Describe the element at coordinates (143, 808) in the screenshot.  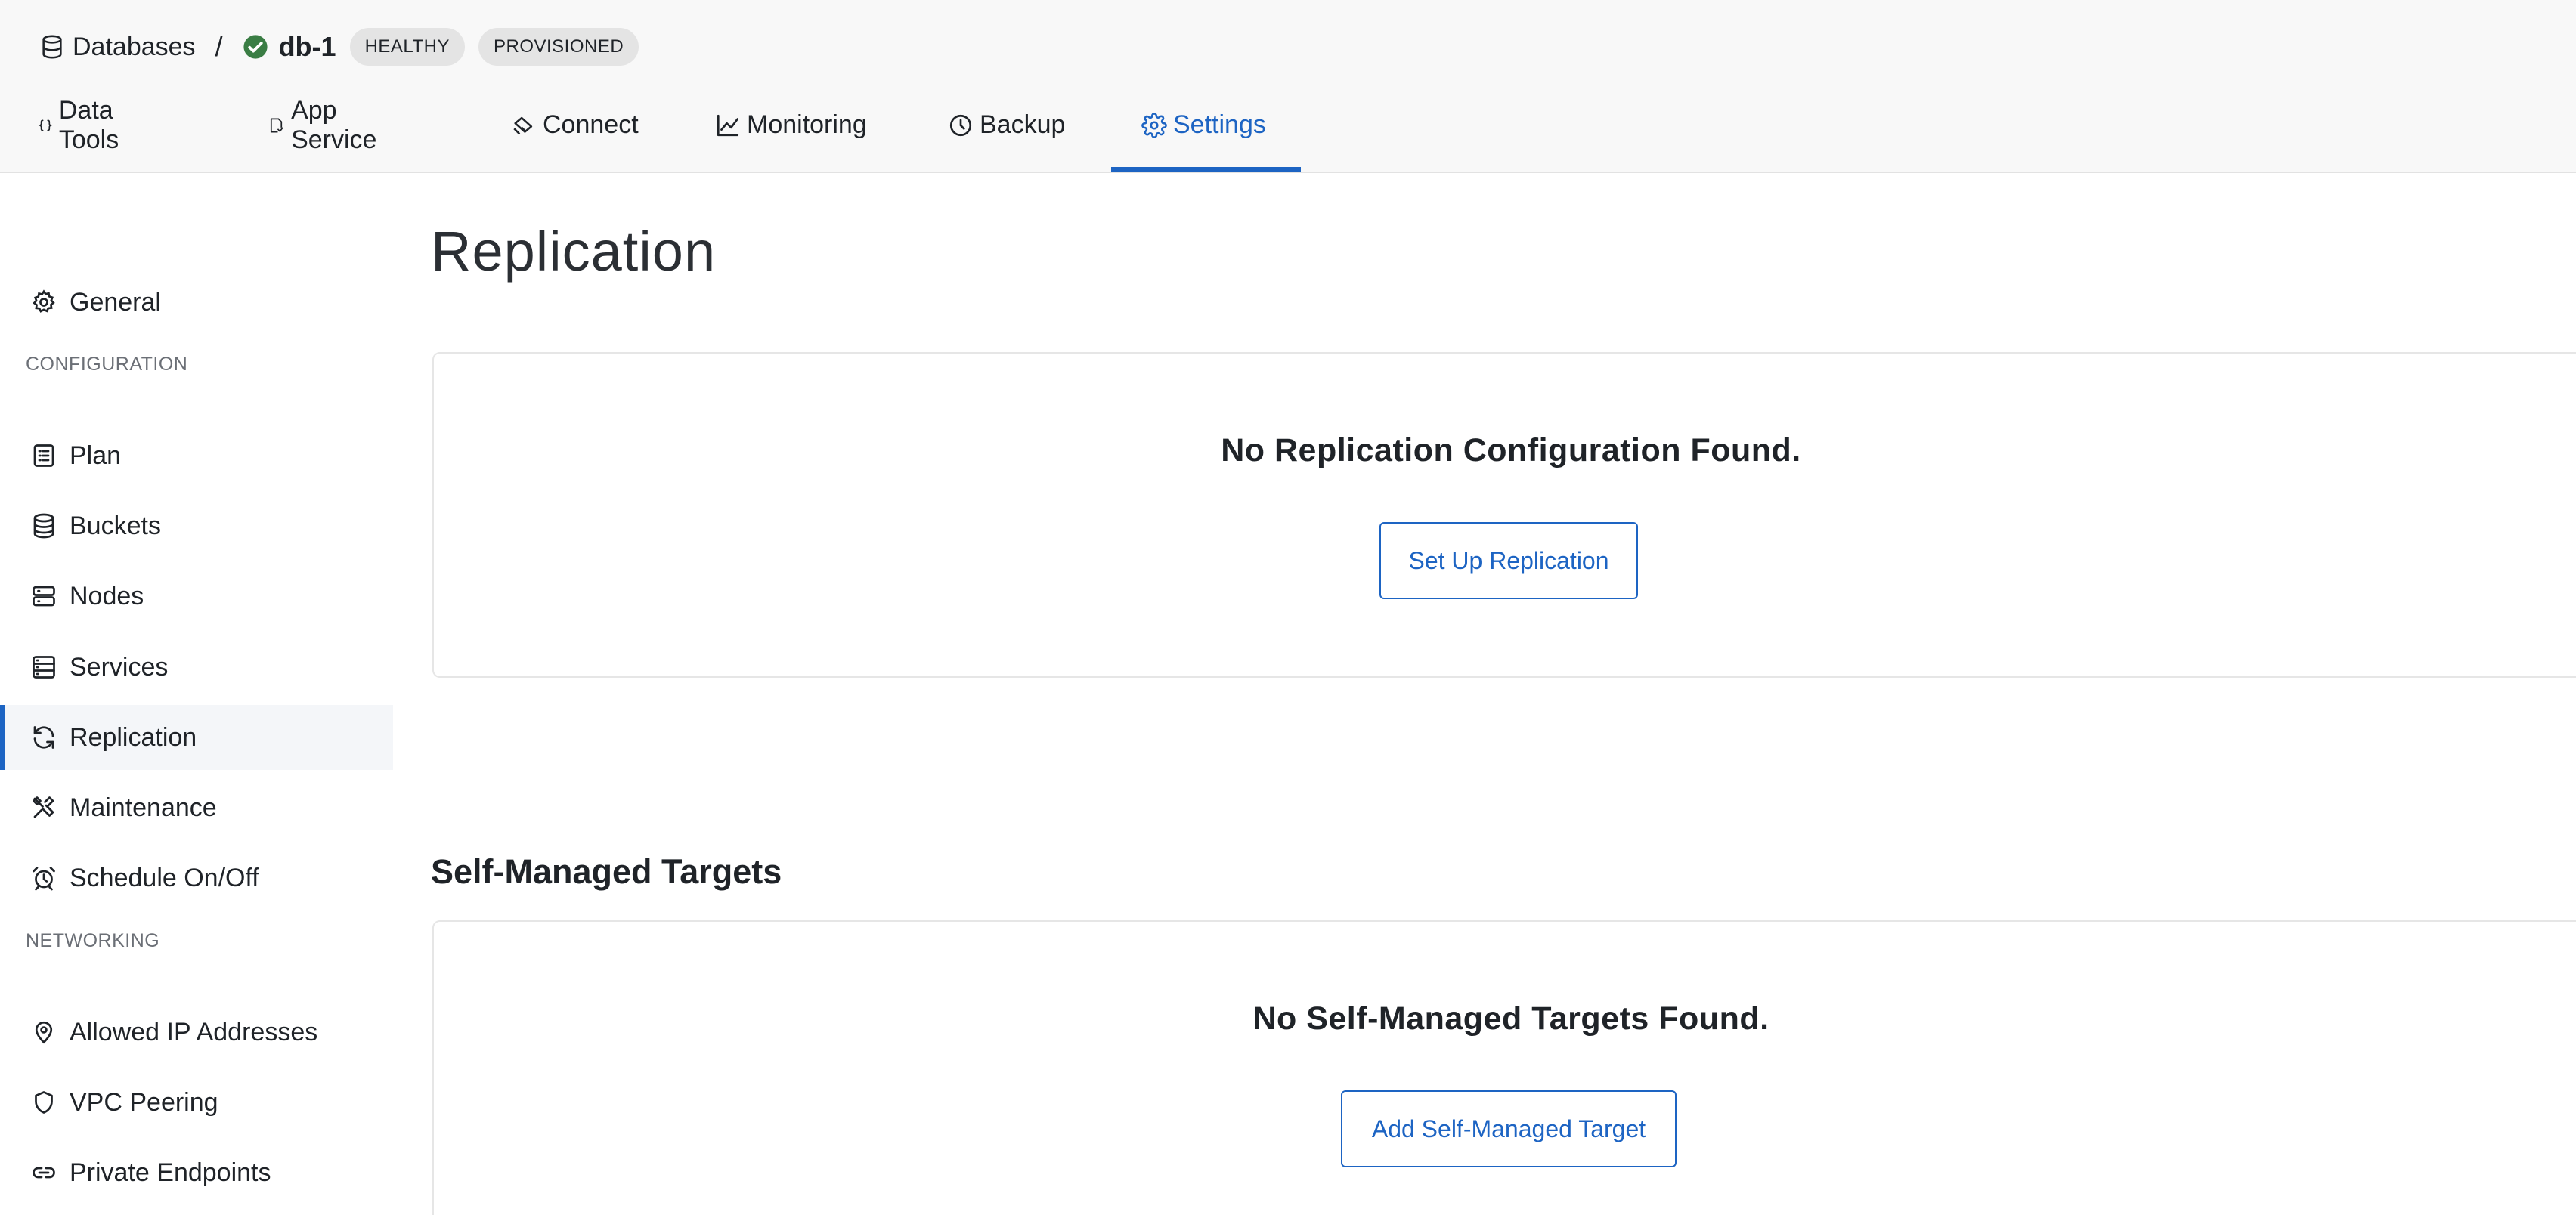
I see `sidebar-item-label: Maintenance` at that location.